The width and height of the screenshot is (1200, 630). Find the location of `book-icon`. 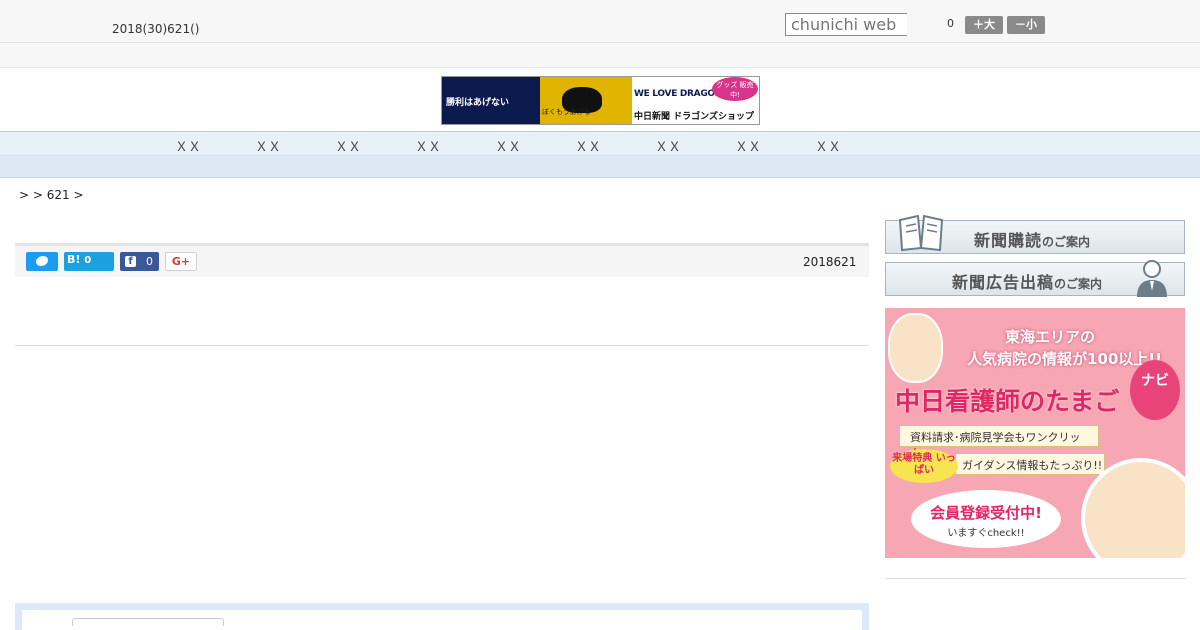

book-icon is located at coordinates (921, 233).